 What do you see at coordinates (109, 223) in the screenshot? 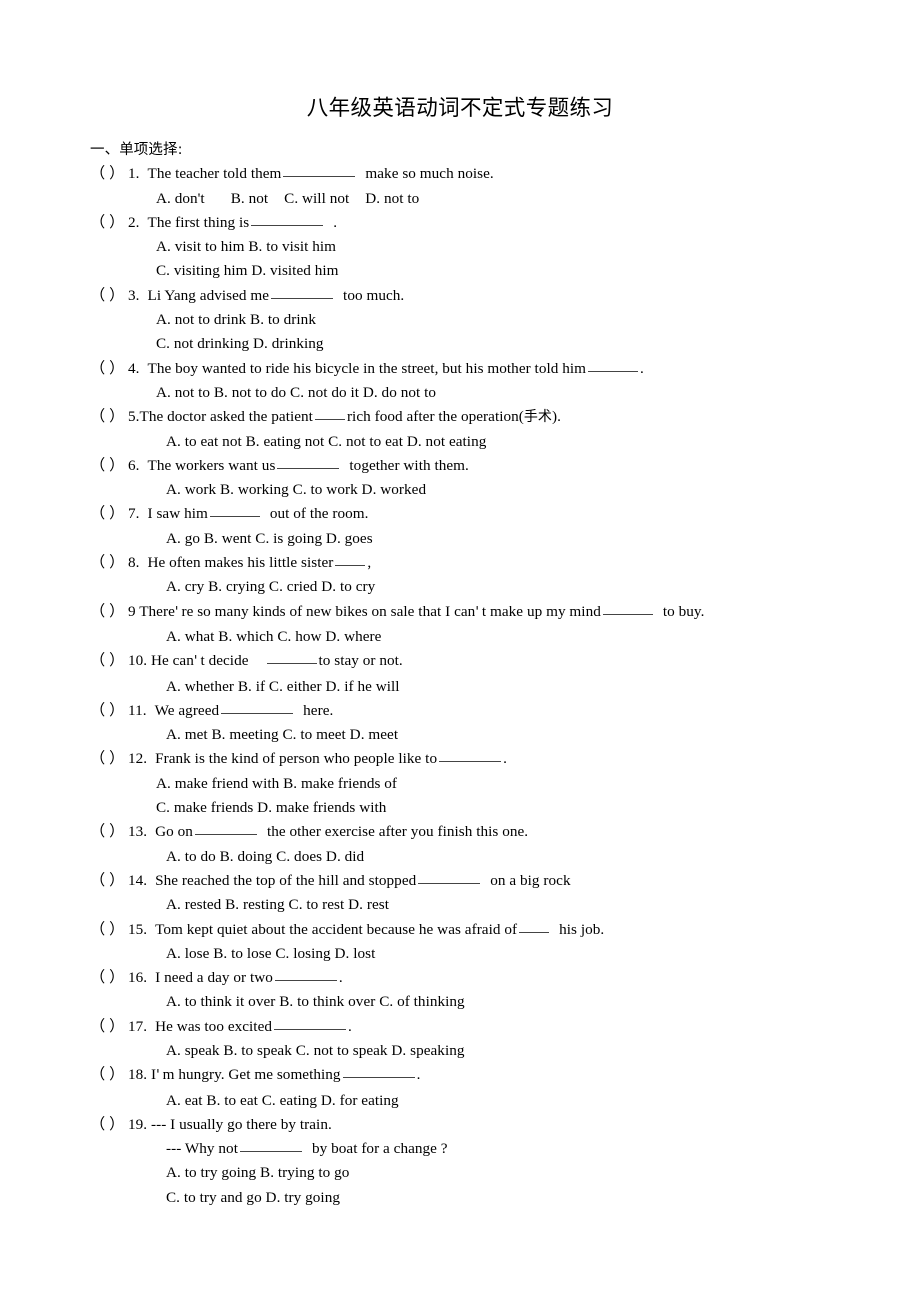
I see `answer-bracket-2: （ ）` at bounding box center [109, 223].